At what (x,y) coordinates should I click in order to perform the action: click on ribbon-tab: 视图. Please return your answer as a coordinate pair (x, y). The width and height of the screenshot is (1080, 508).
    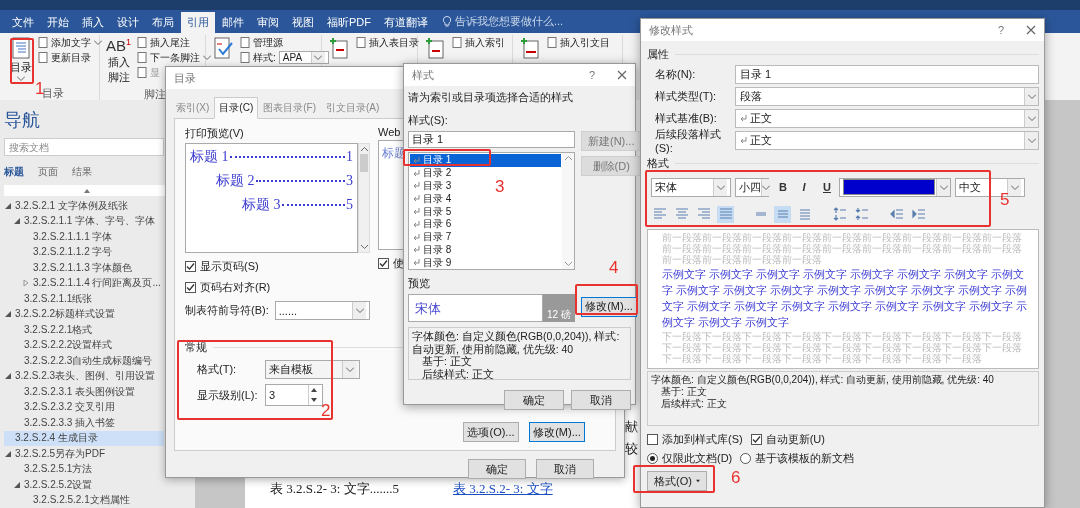
    Looking at the image, I should click on (303, 22).